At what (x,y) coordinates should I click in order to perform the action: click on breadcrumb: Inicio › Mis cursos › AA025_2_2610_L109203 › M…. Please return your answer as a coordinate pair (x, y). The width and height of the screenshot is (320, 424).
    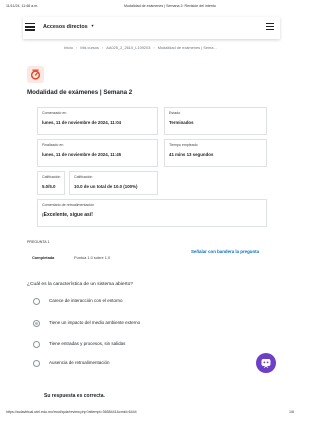
    Looking at the image, I should click on (140, 47).